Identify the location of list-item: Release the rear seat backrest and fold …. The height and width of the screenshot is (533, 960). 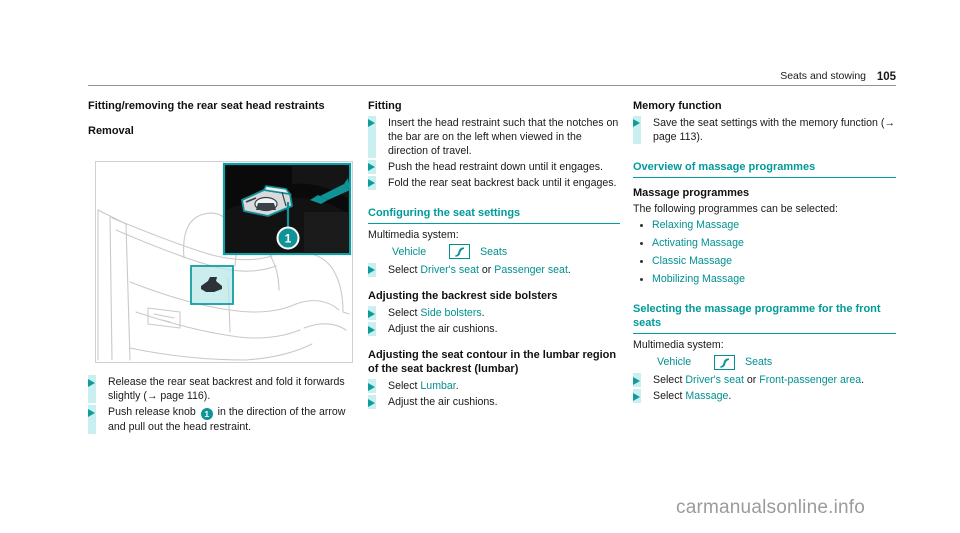
(222, 389).